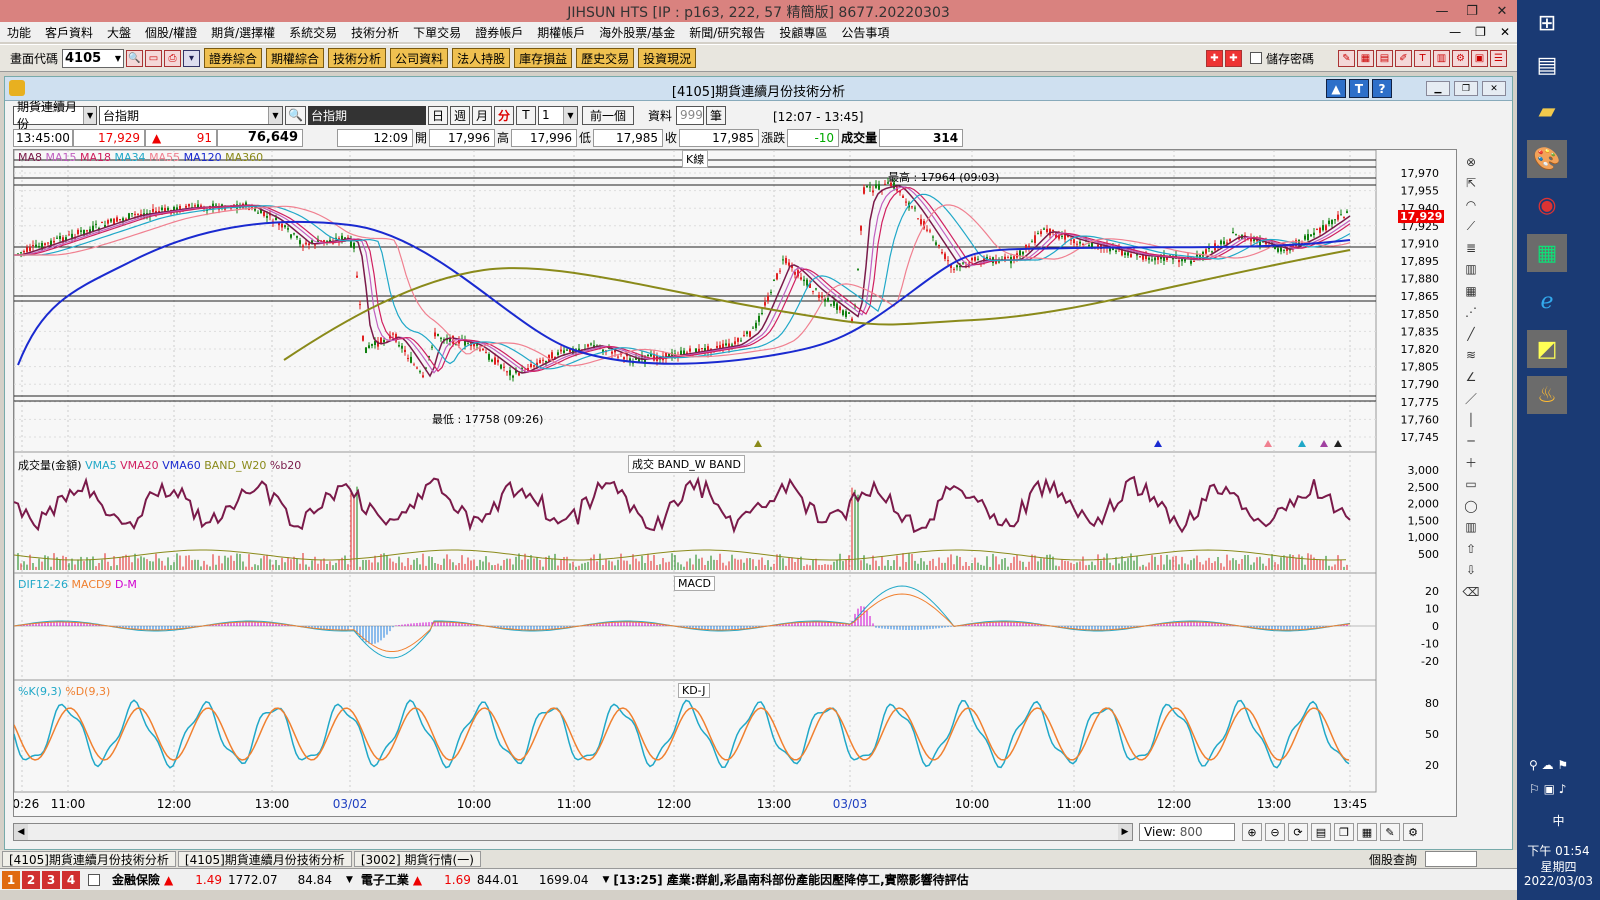 The width and height of the screenshot is (1600, 900). What do you see at coordinates (191, 115) in the screenshot?
I see `product-select: 台指期 ▼` at bounding box center [191, 115].